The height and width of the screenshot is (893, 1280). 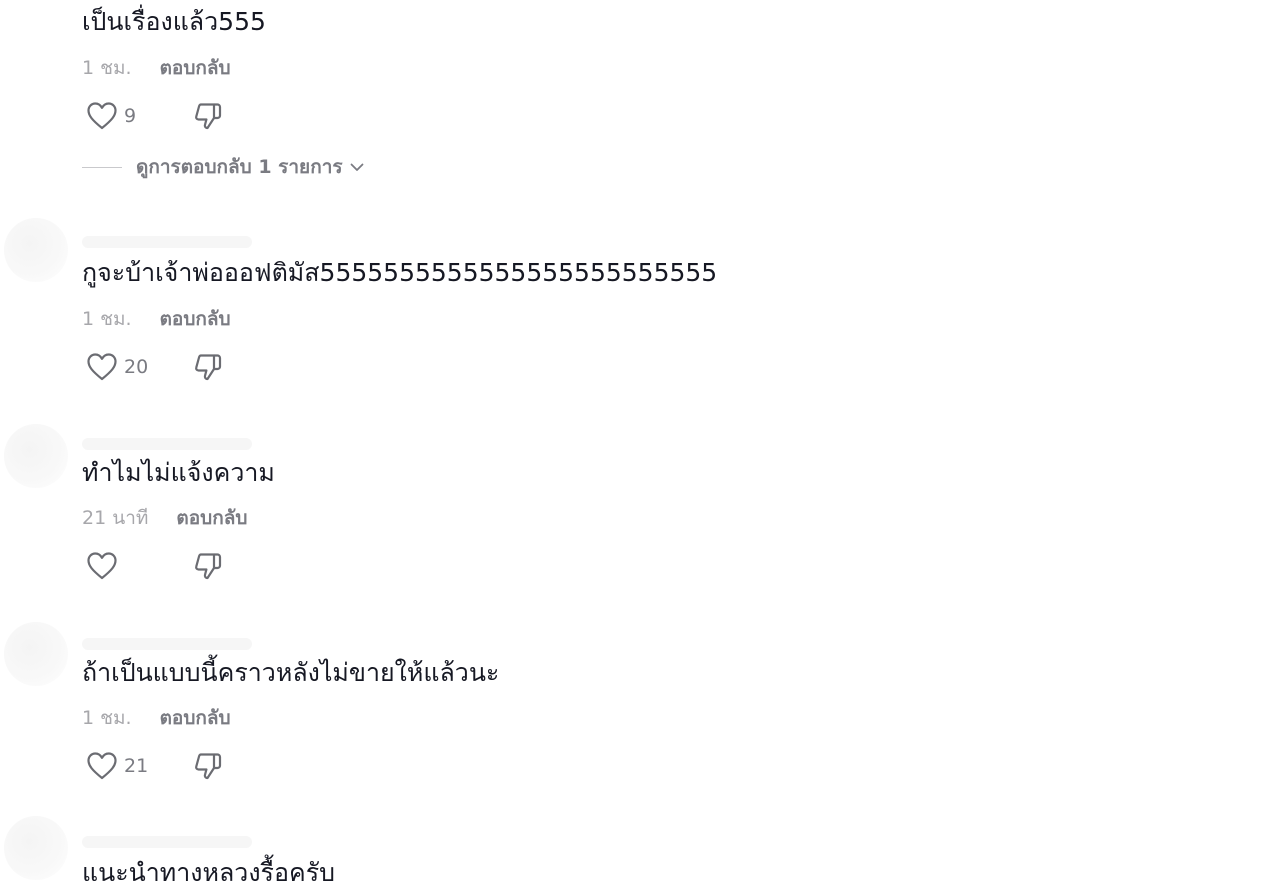 I want to click on comment-text: ถ้าเป็นแบบนี้คราวหลังไม่ขายให้แล้วนะ, so click(x=291, y=672).